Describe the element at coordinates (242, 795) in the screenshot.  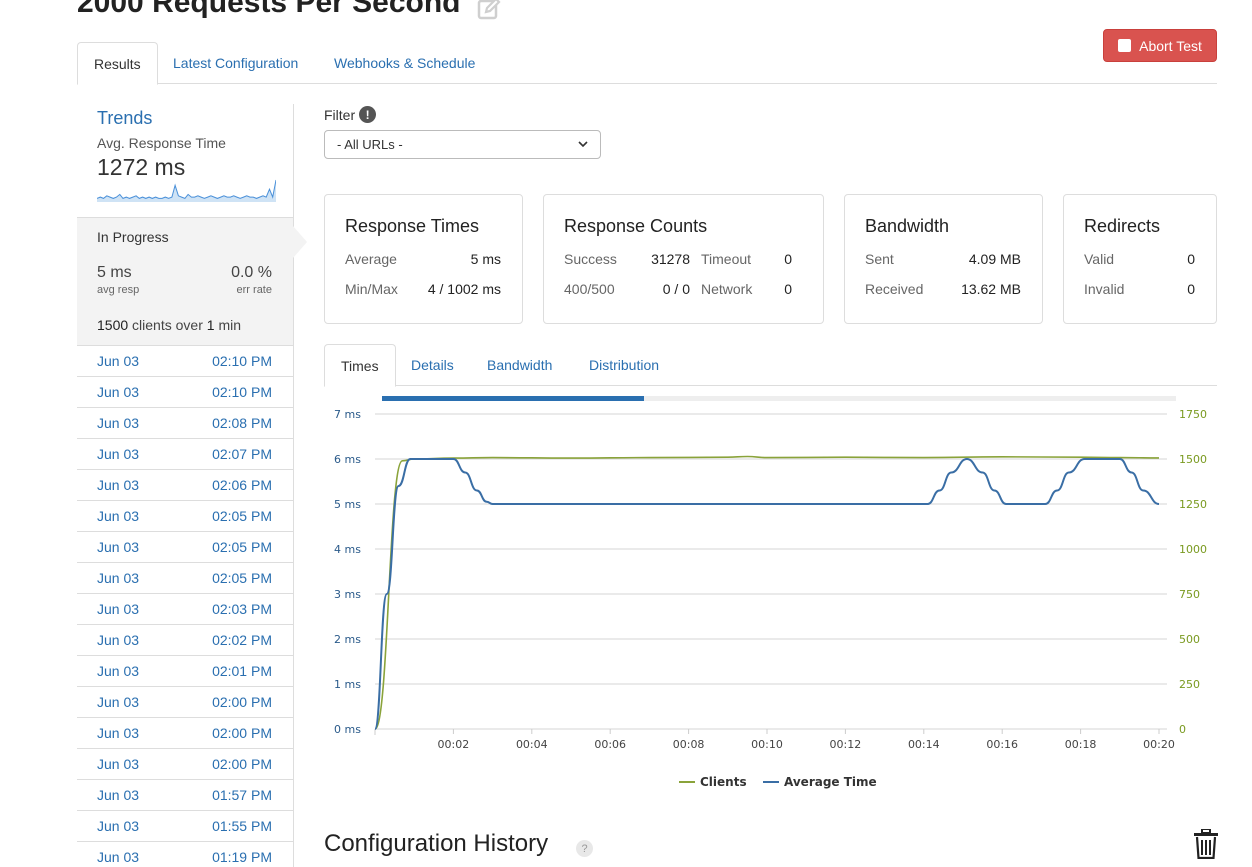
I see `run-time: 01:57 PM` at that location.